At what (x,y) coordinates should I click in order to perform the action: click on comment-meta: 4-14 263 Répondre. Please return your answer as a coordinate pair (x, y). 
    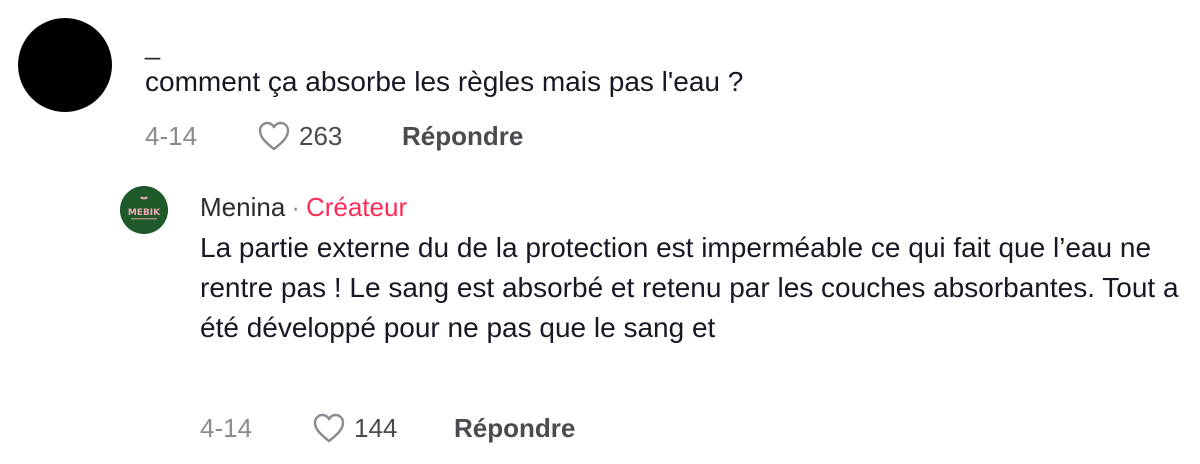
    Looking at the image, I should click on (334, 136).